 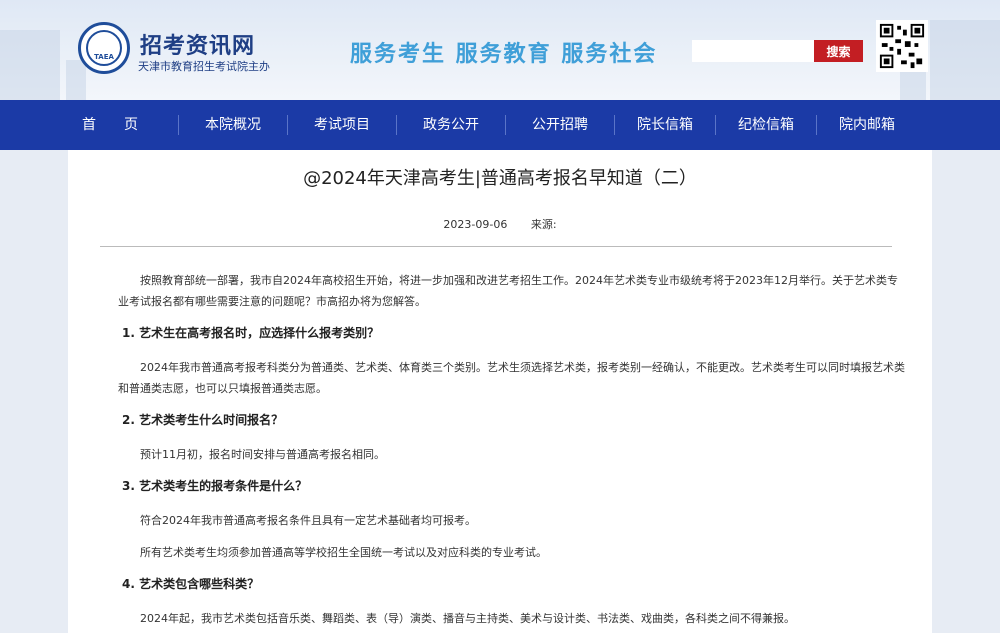 What do you see at coordinates (233, 125) in the screenshot?
I see `nav-item-about: 本院概况` at bounding box center [233, 125].